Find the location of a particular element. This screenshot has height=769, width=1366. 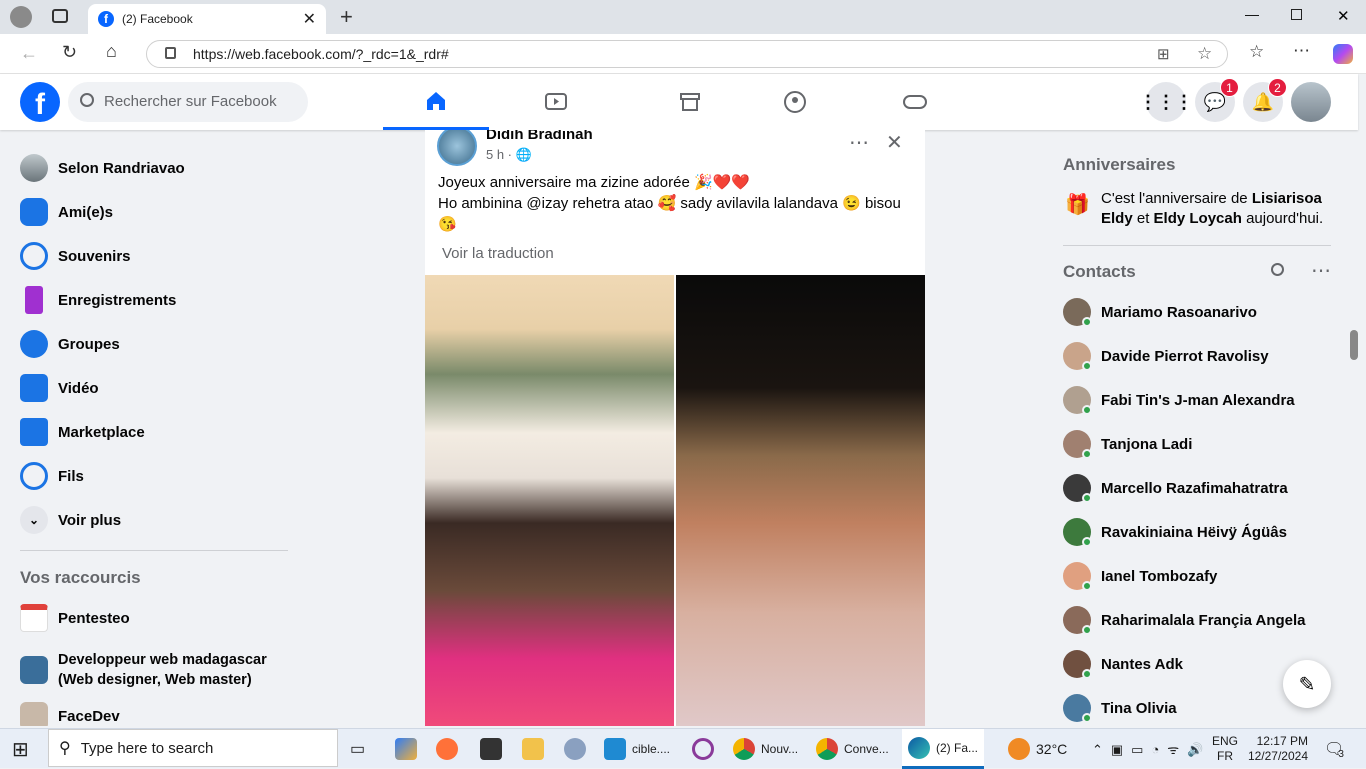

sidebar-item-see-more: ⌄ Voir plus is located at coordinates (70, 520).